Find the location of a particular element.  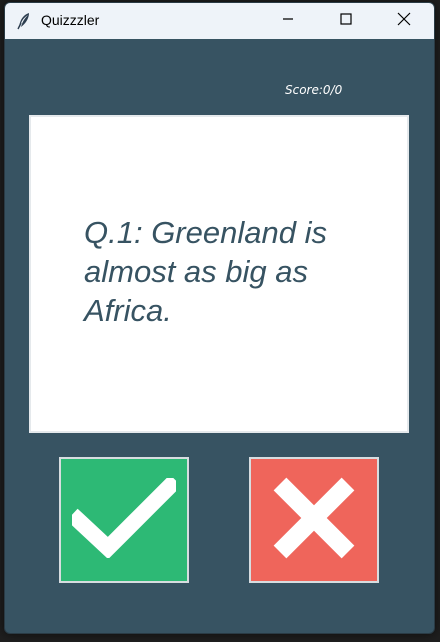

minimize-icon is located at coordinates (288, 21).